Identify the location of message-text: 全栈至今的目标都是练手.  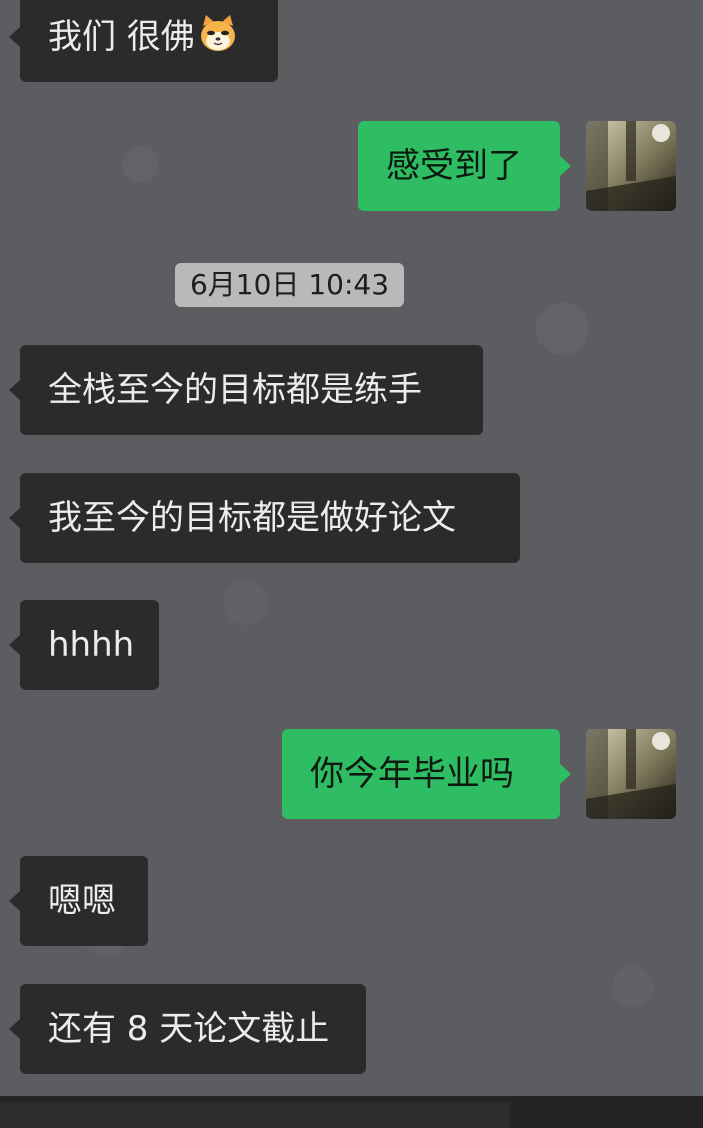
(235, 390).